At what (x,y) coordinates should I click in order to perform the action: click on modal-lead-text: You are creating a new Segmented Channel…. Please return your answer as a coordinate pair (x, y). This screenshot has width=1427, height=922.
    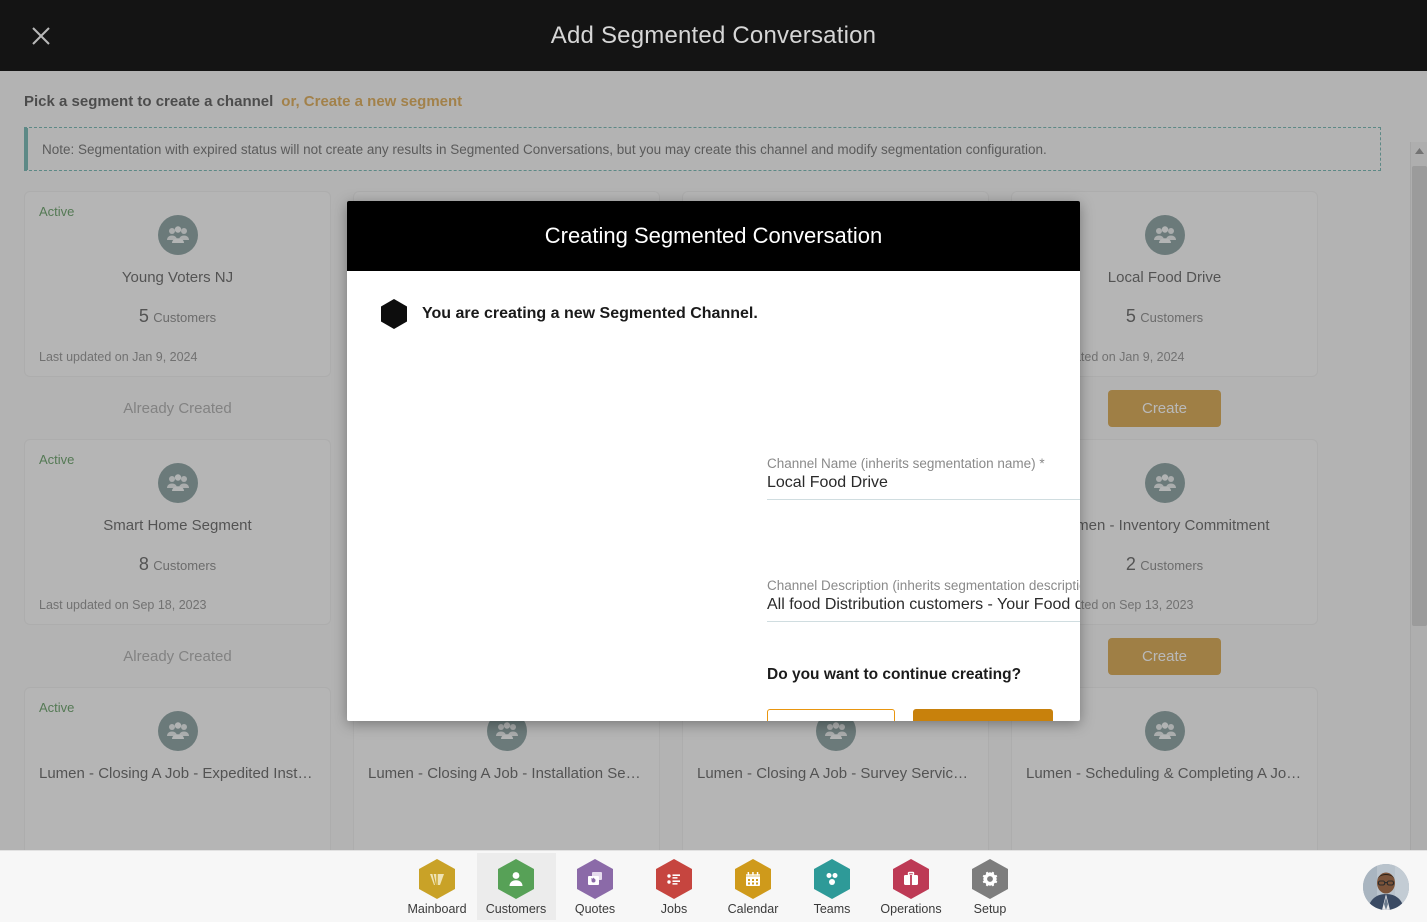
    Looking at the image, I should click on (590, 313).